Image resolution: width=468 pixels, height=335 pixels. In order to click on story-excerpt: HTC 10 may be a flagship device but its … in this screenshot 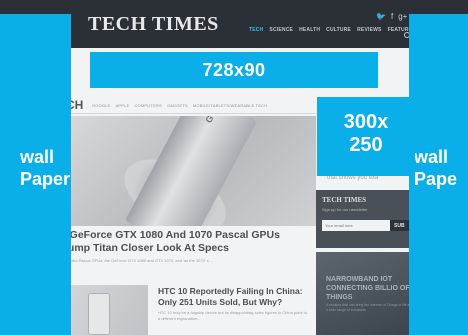, I will do `click(232, 315)`.